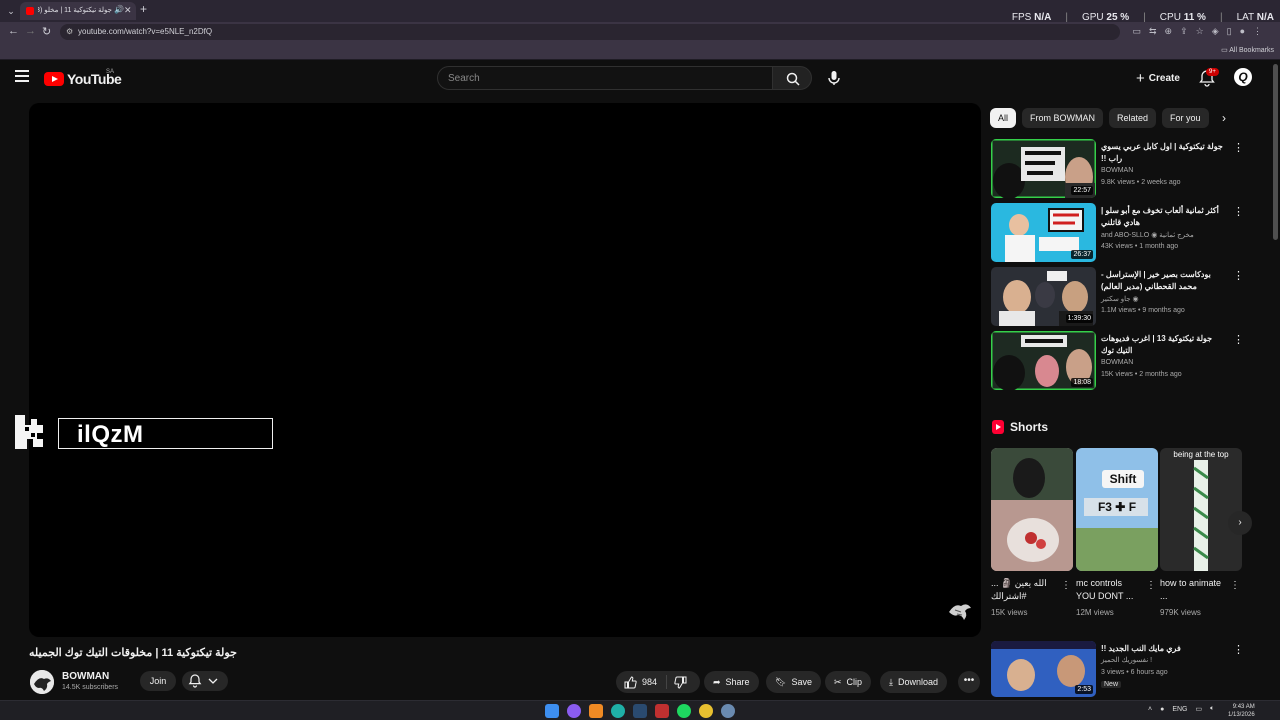 The image size is (1280, 720). Describe the element at coordinates (205, 681) in the screenshot. I see `subscription-bell-button` at that location.